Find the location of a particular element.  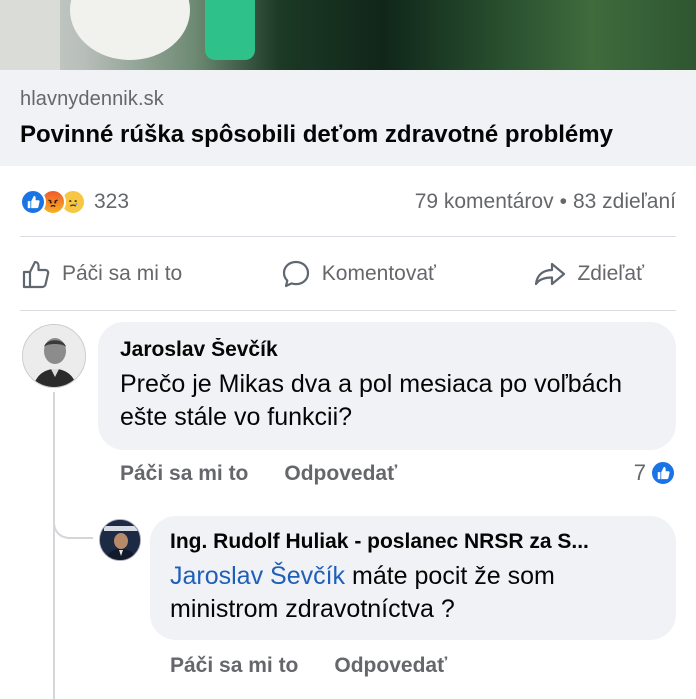

share-button-label: Zdieľať is located at coordinates (610, 273).